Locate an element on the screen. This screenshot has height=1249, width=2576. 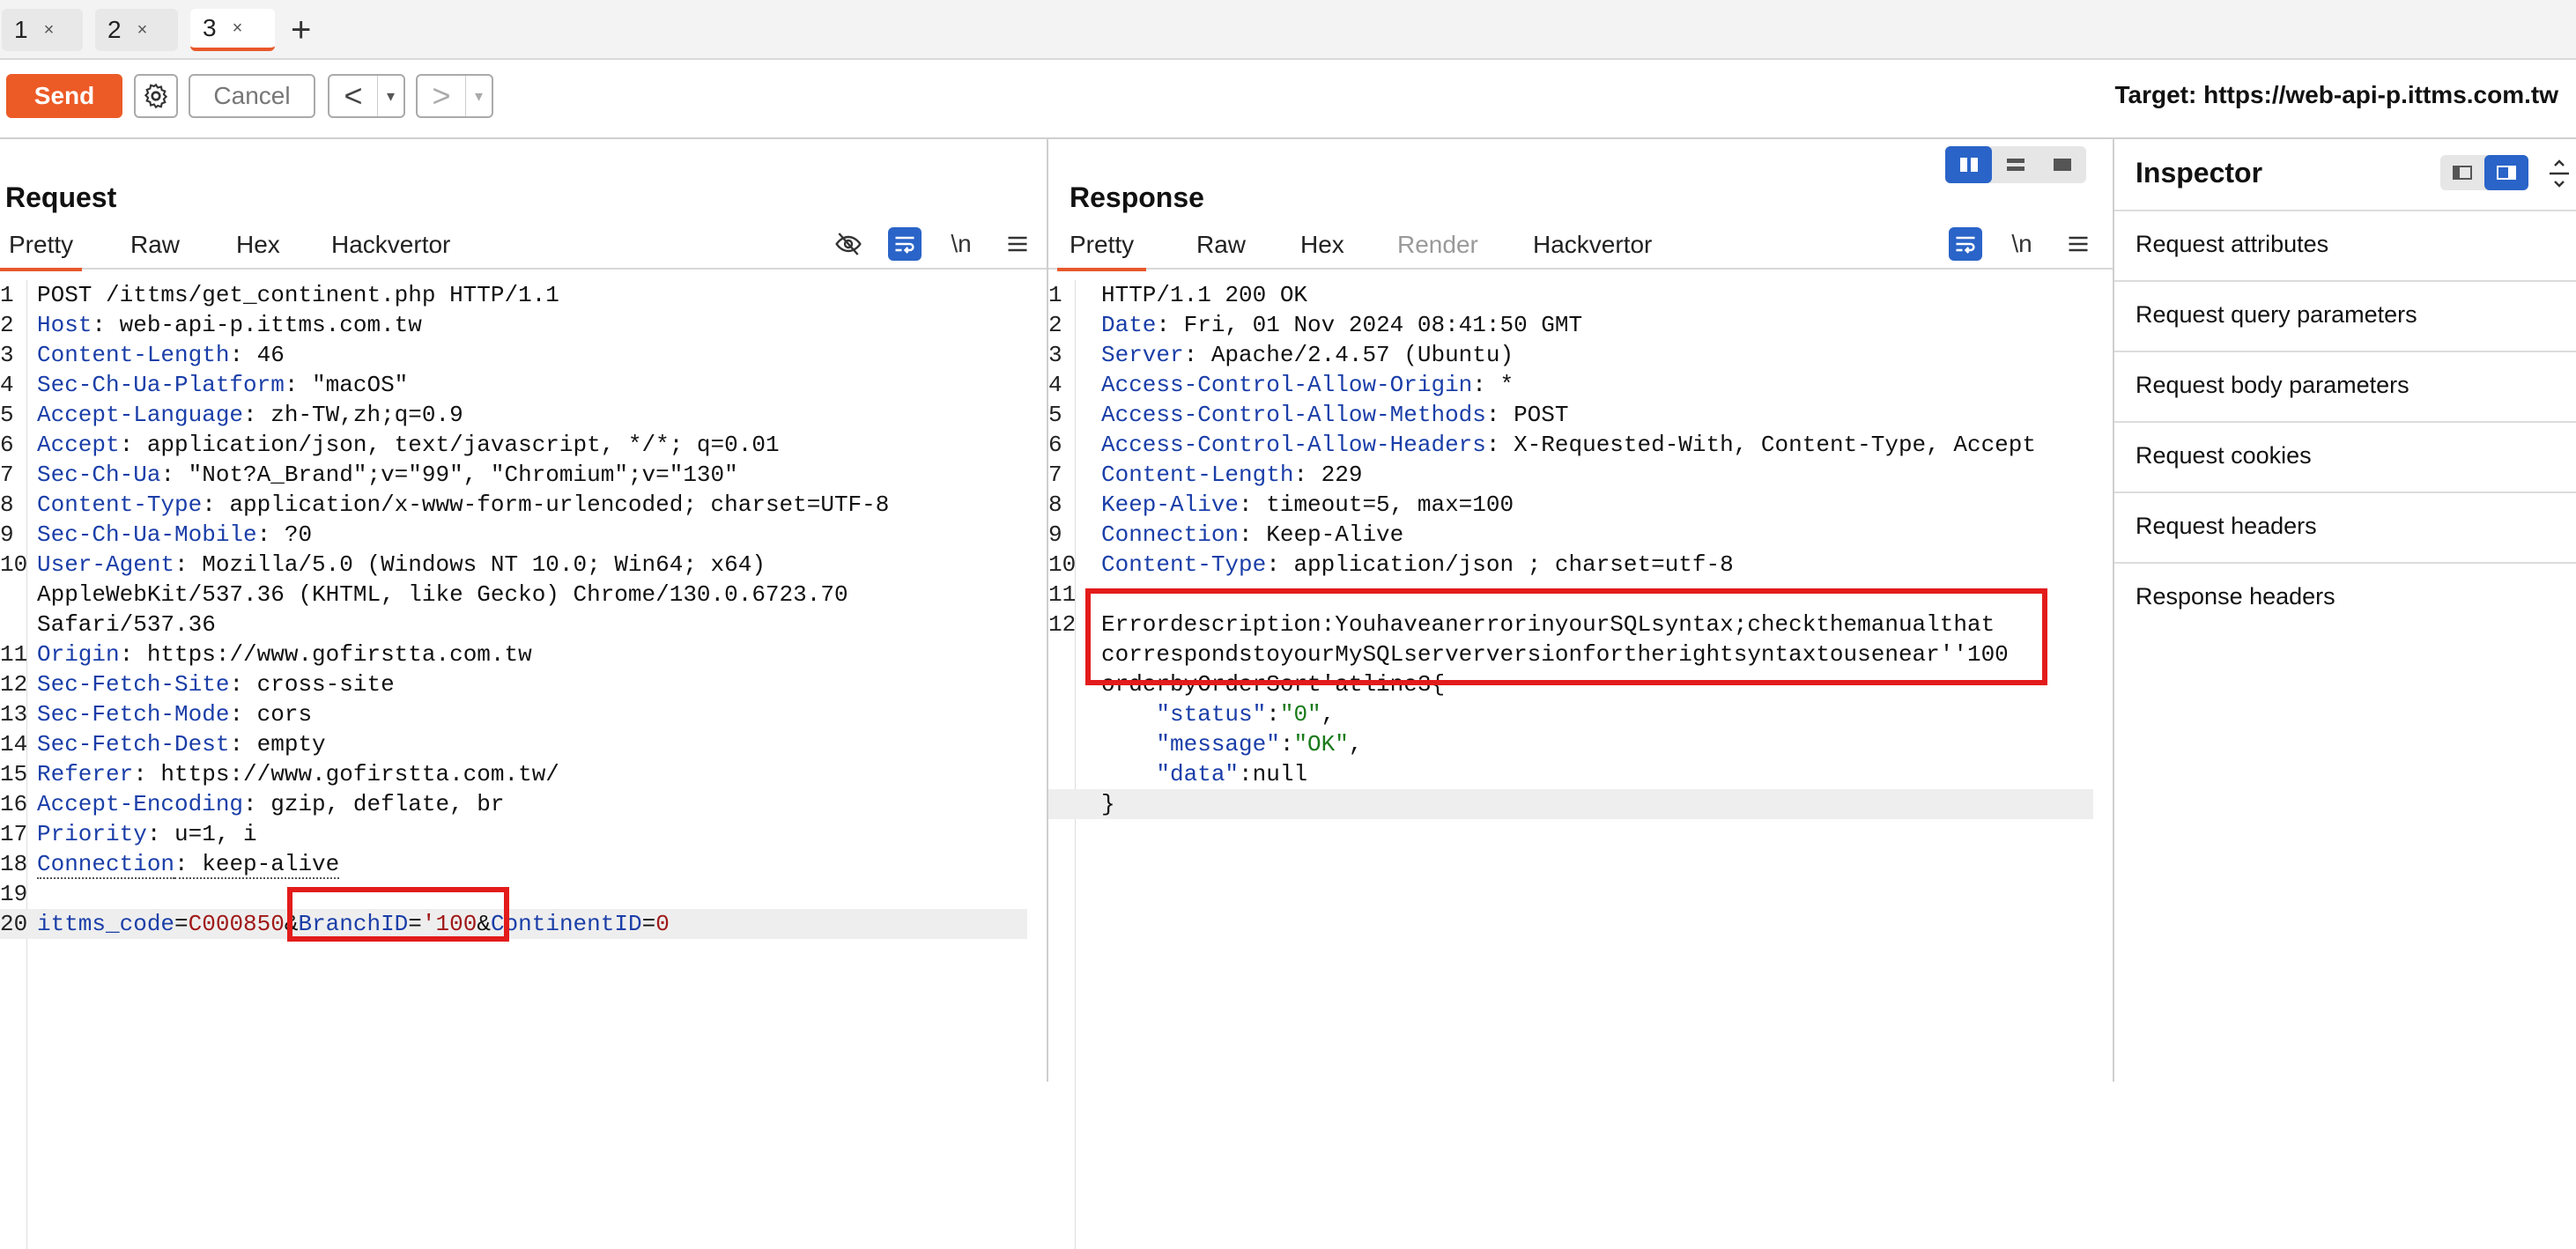
tab-render: Render is located at coordinates (1438, 249).